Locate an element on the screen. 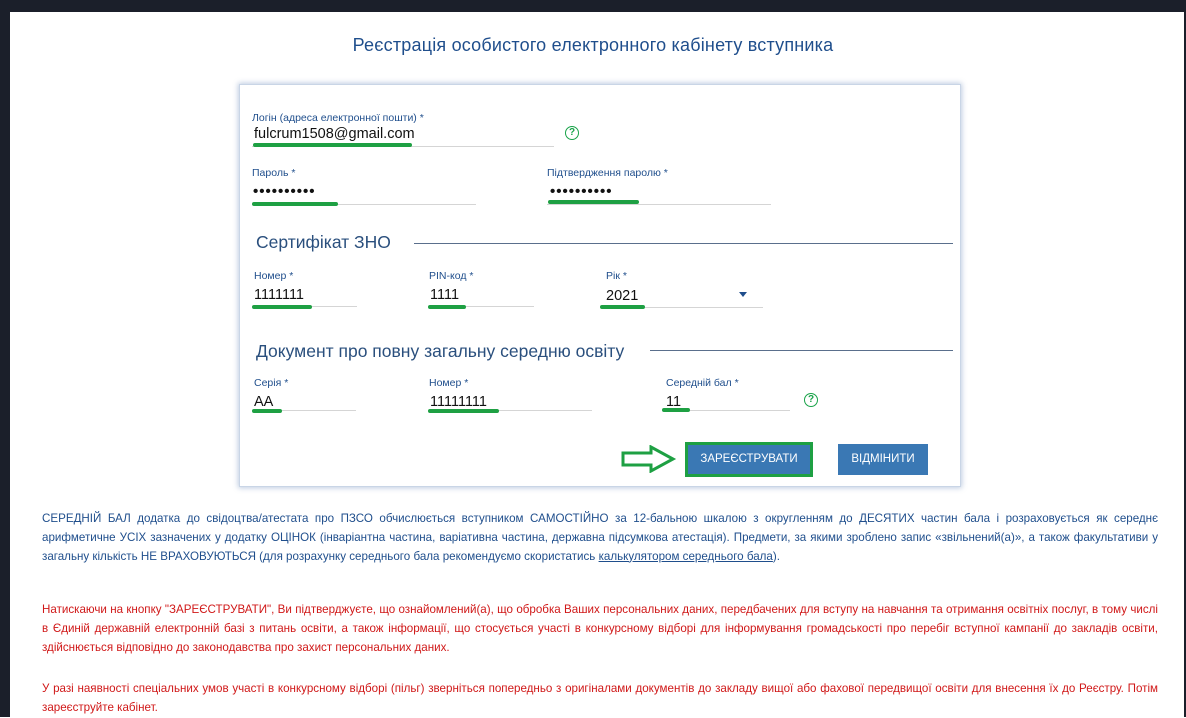 Image resolution: width=1186 pixels, height=718 pixels. year-label: Рік * is located at coordinates (616, 276).